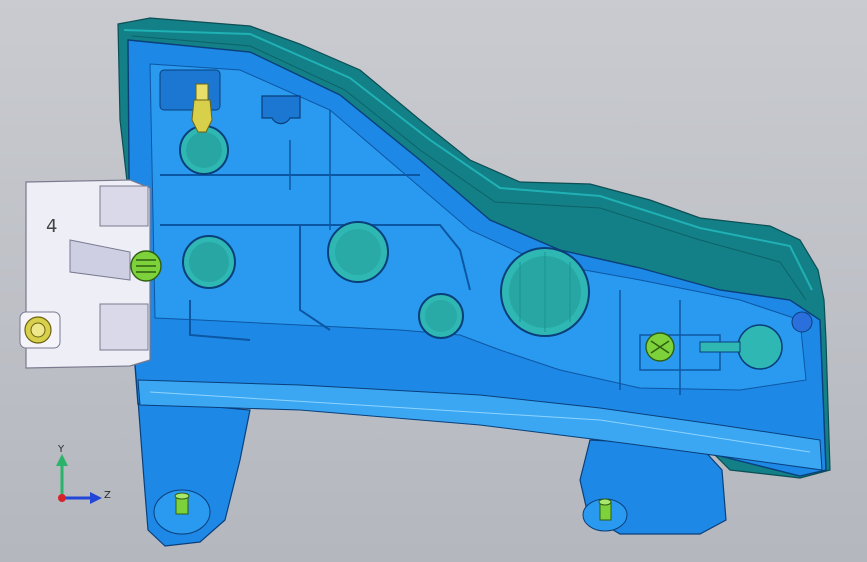 The height and width of the screenshot is (562, 867). Describe the element at coordinates (182, 503) in the screenshot. I see `locating-pin-icon` at that location.